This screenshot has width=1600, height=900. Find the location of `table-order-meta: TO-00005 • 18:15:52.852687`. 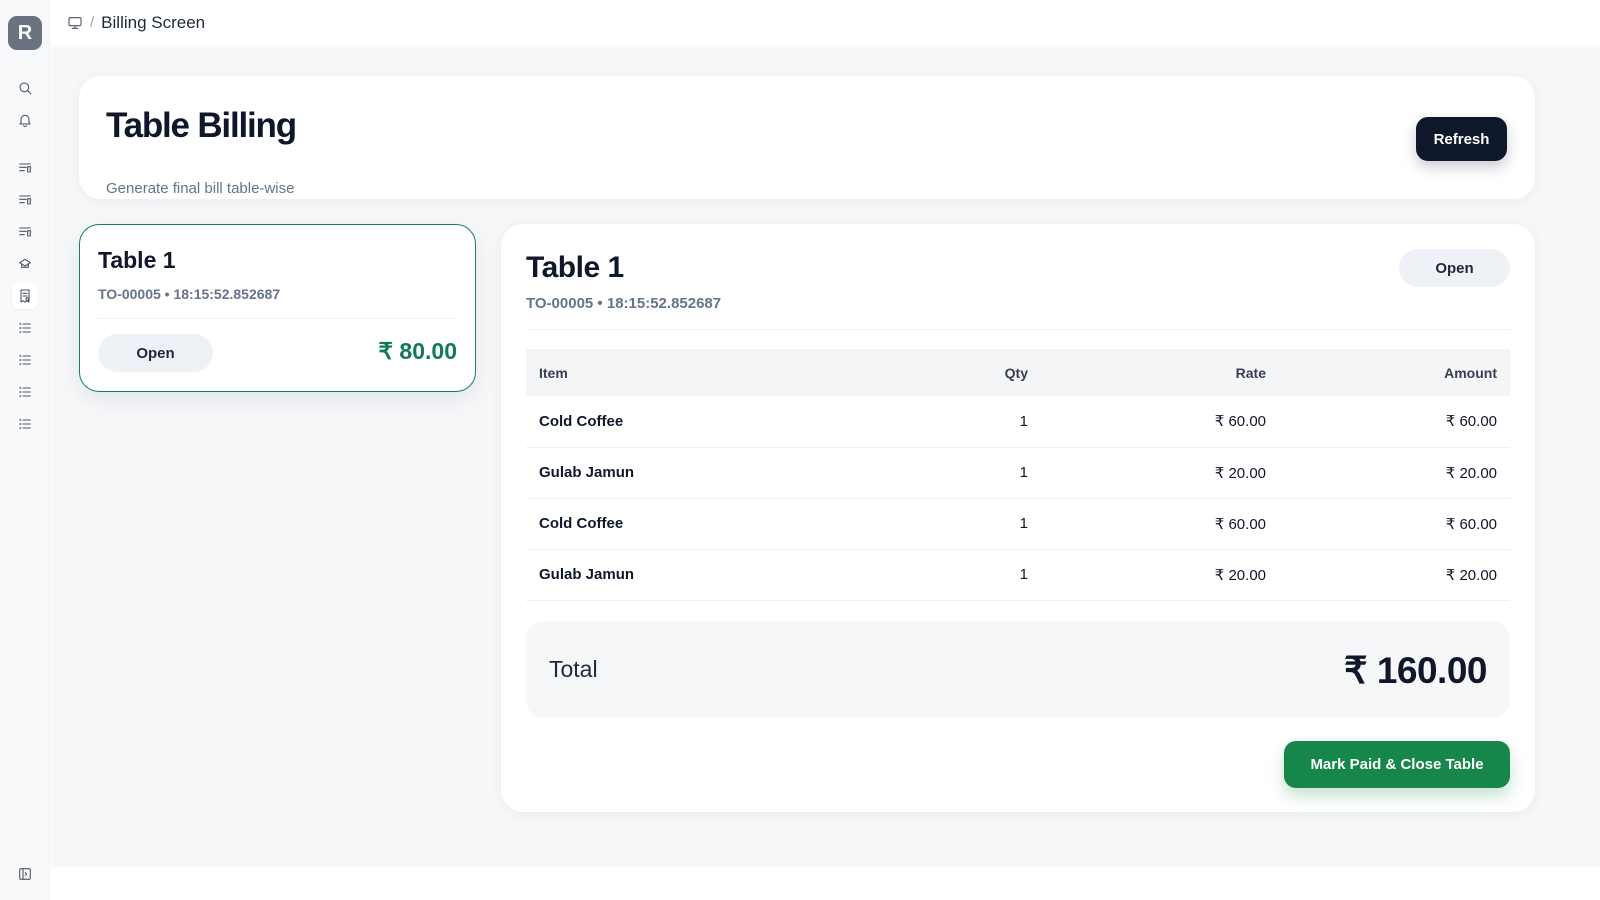

table-order-meta: TO-00005 • 18:15:52.852687 is located at coordinates (189, 294).